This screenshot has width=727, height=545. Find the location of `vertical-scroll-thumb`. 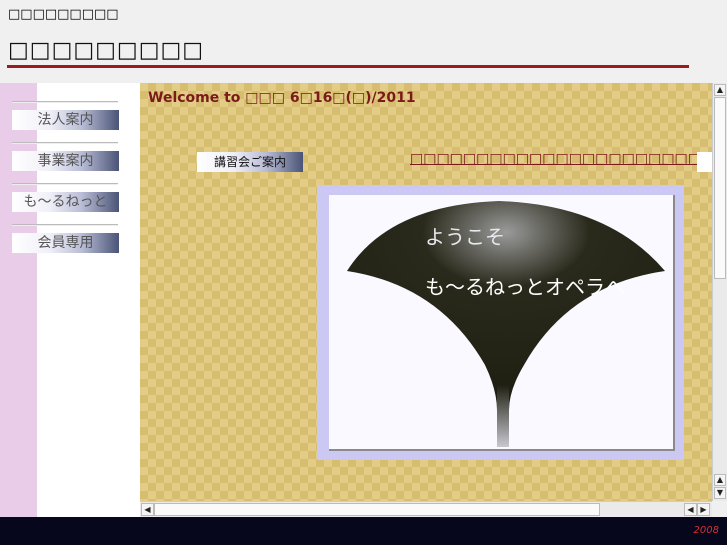

vertical-scroll-thumb is located at coordinates (720, 188).